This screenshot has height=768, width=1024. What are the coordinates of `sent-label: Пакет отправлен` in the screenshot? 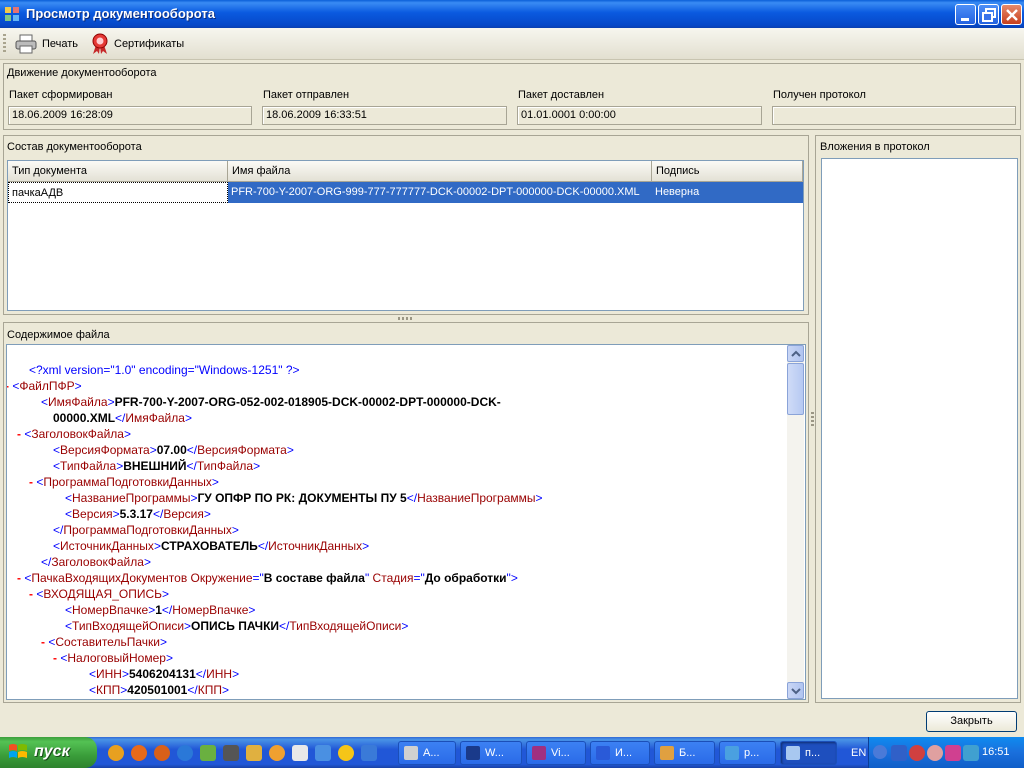 It's located at (306, 95).